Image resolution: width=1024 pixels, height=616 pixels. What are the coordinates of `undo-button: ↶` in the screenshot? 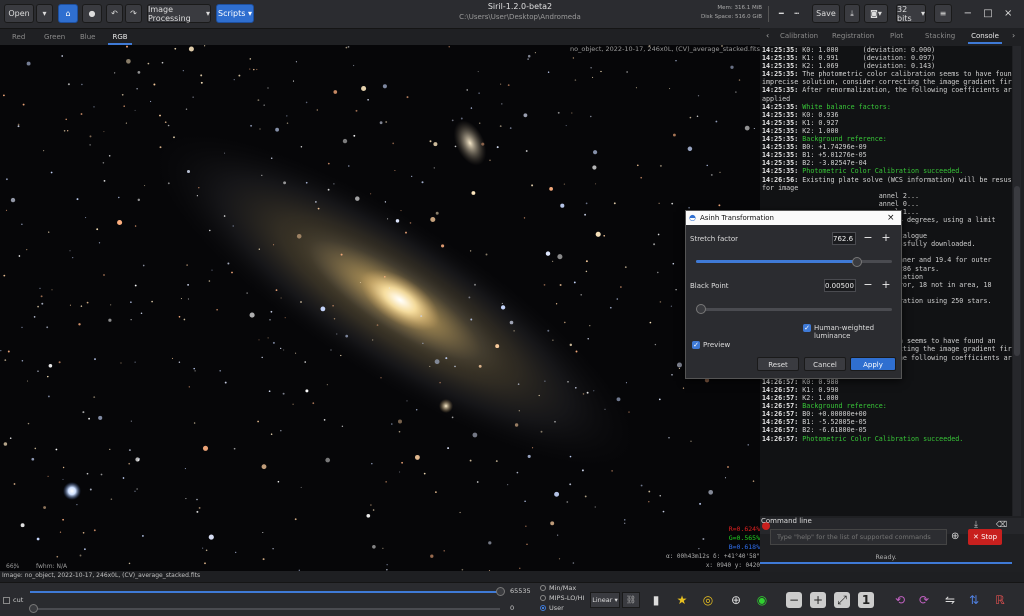 It's located at (114, 13).